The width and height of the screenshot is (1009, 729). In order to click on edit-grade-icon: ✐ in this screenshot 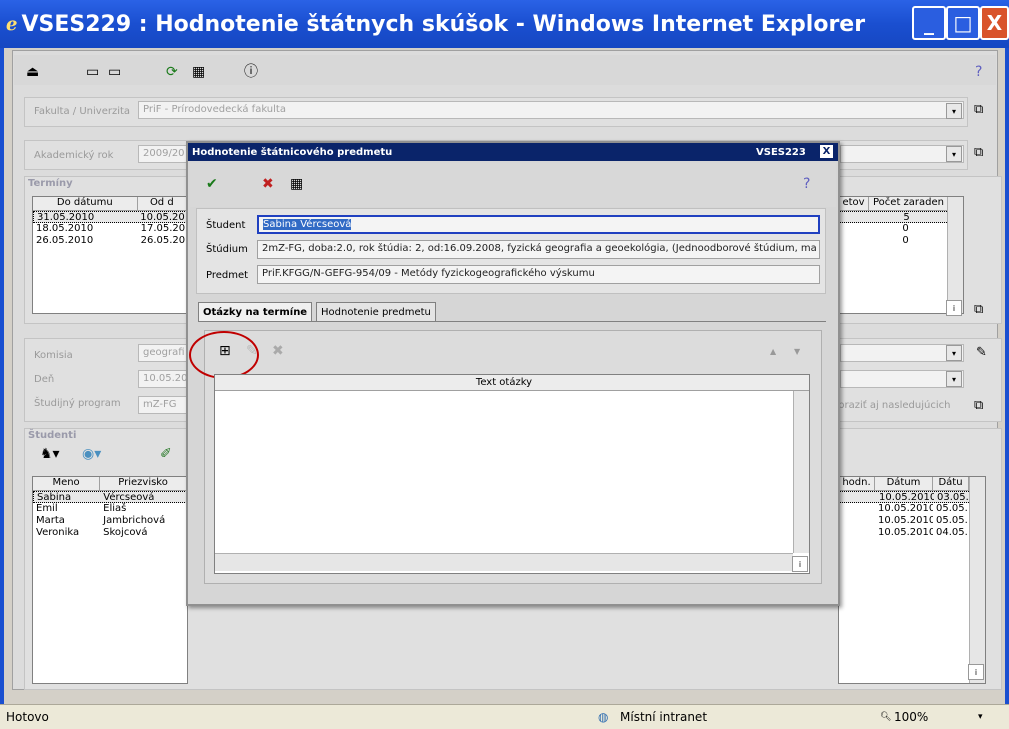, I will do `click(166, 454)`.